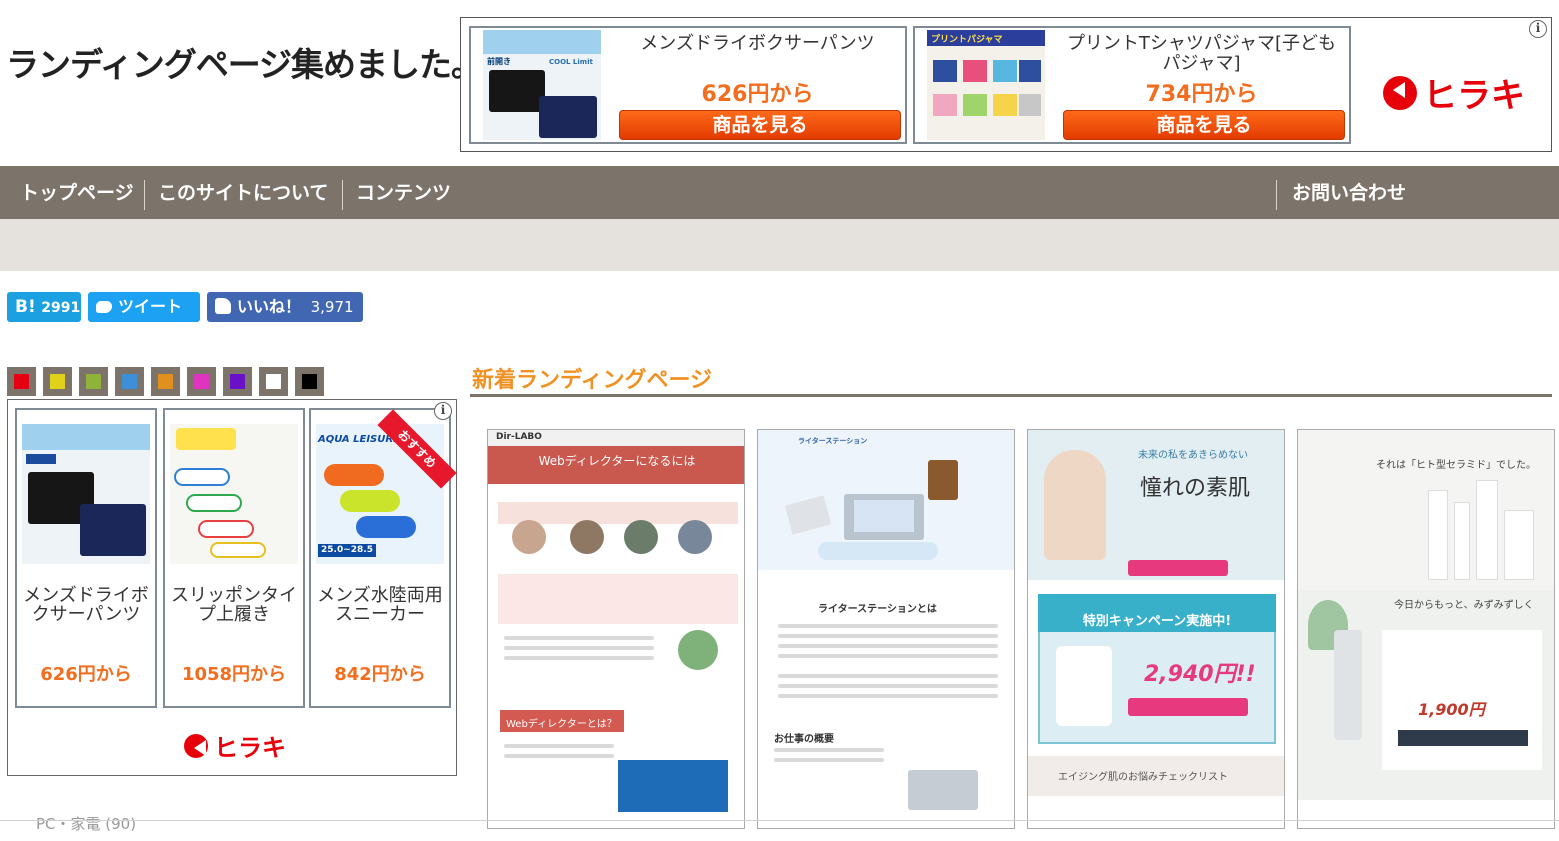 The image size is (1559, 841). Describe the element at coordinates (309, 381) in the screenshot. I see `color-swatch-black` at that location.